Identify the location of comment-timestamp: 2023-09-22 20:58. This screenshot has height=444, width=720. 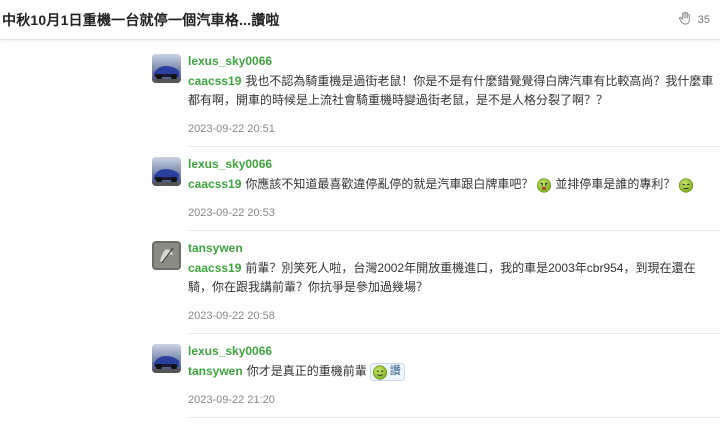
(231, 316).